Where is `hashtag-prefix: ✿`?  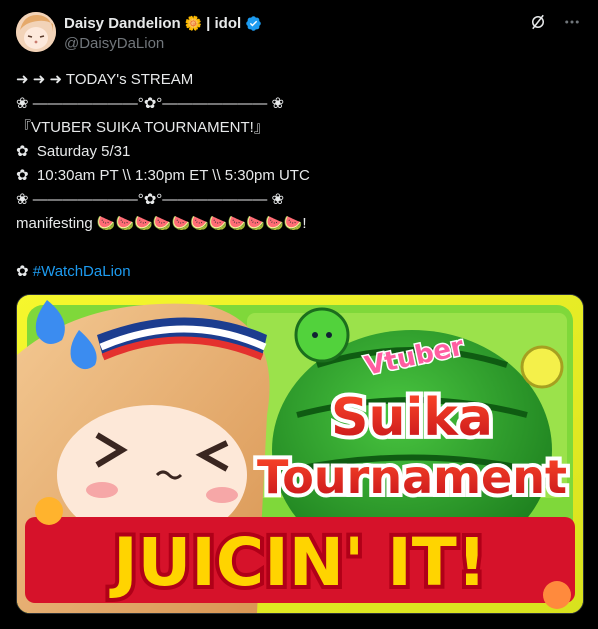
hashtag-prefix: ✿ is located at coordinates (24, 271).